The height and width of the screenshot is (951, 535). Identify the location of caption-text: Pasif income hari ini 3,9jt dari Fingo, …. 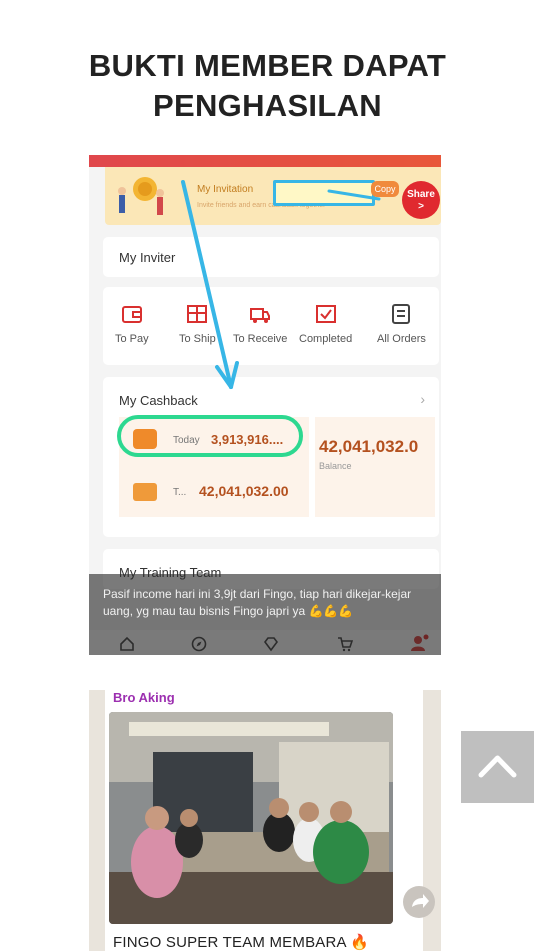
(257, 602).